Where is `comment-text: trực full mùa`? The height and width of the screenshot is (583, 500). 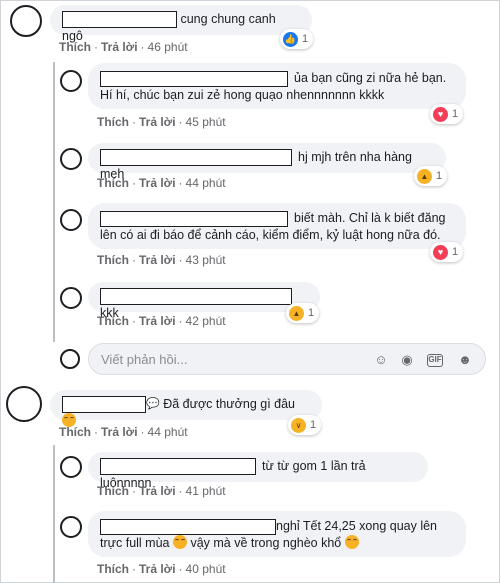 comment-text: trực full mùa is located at coordinates (135, 543).